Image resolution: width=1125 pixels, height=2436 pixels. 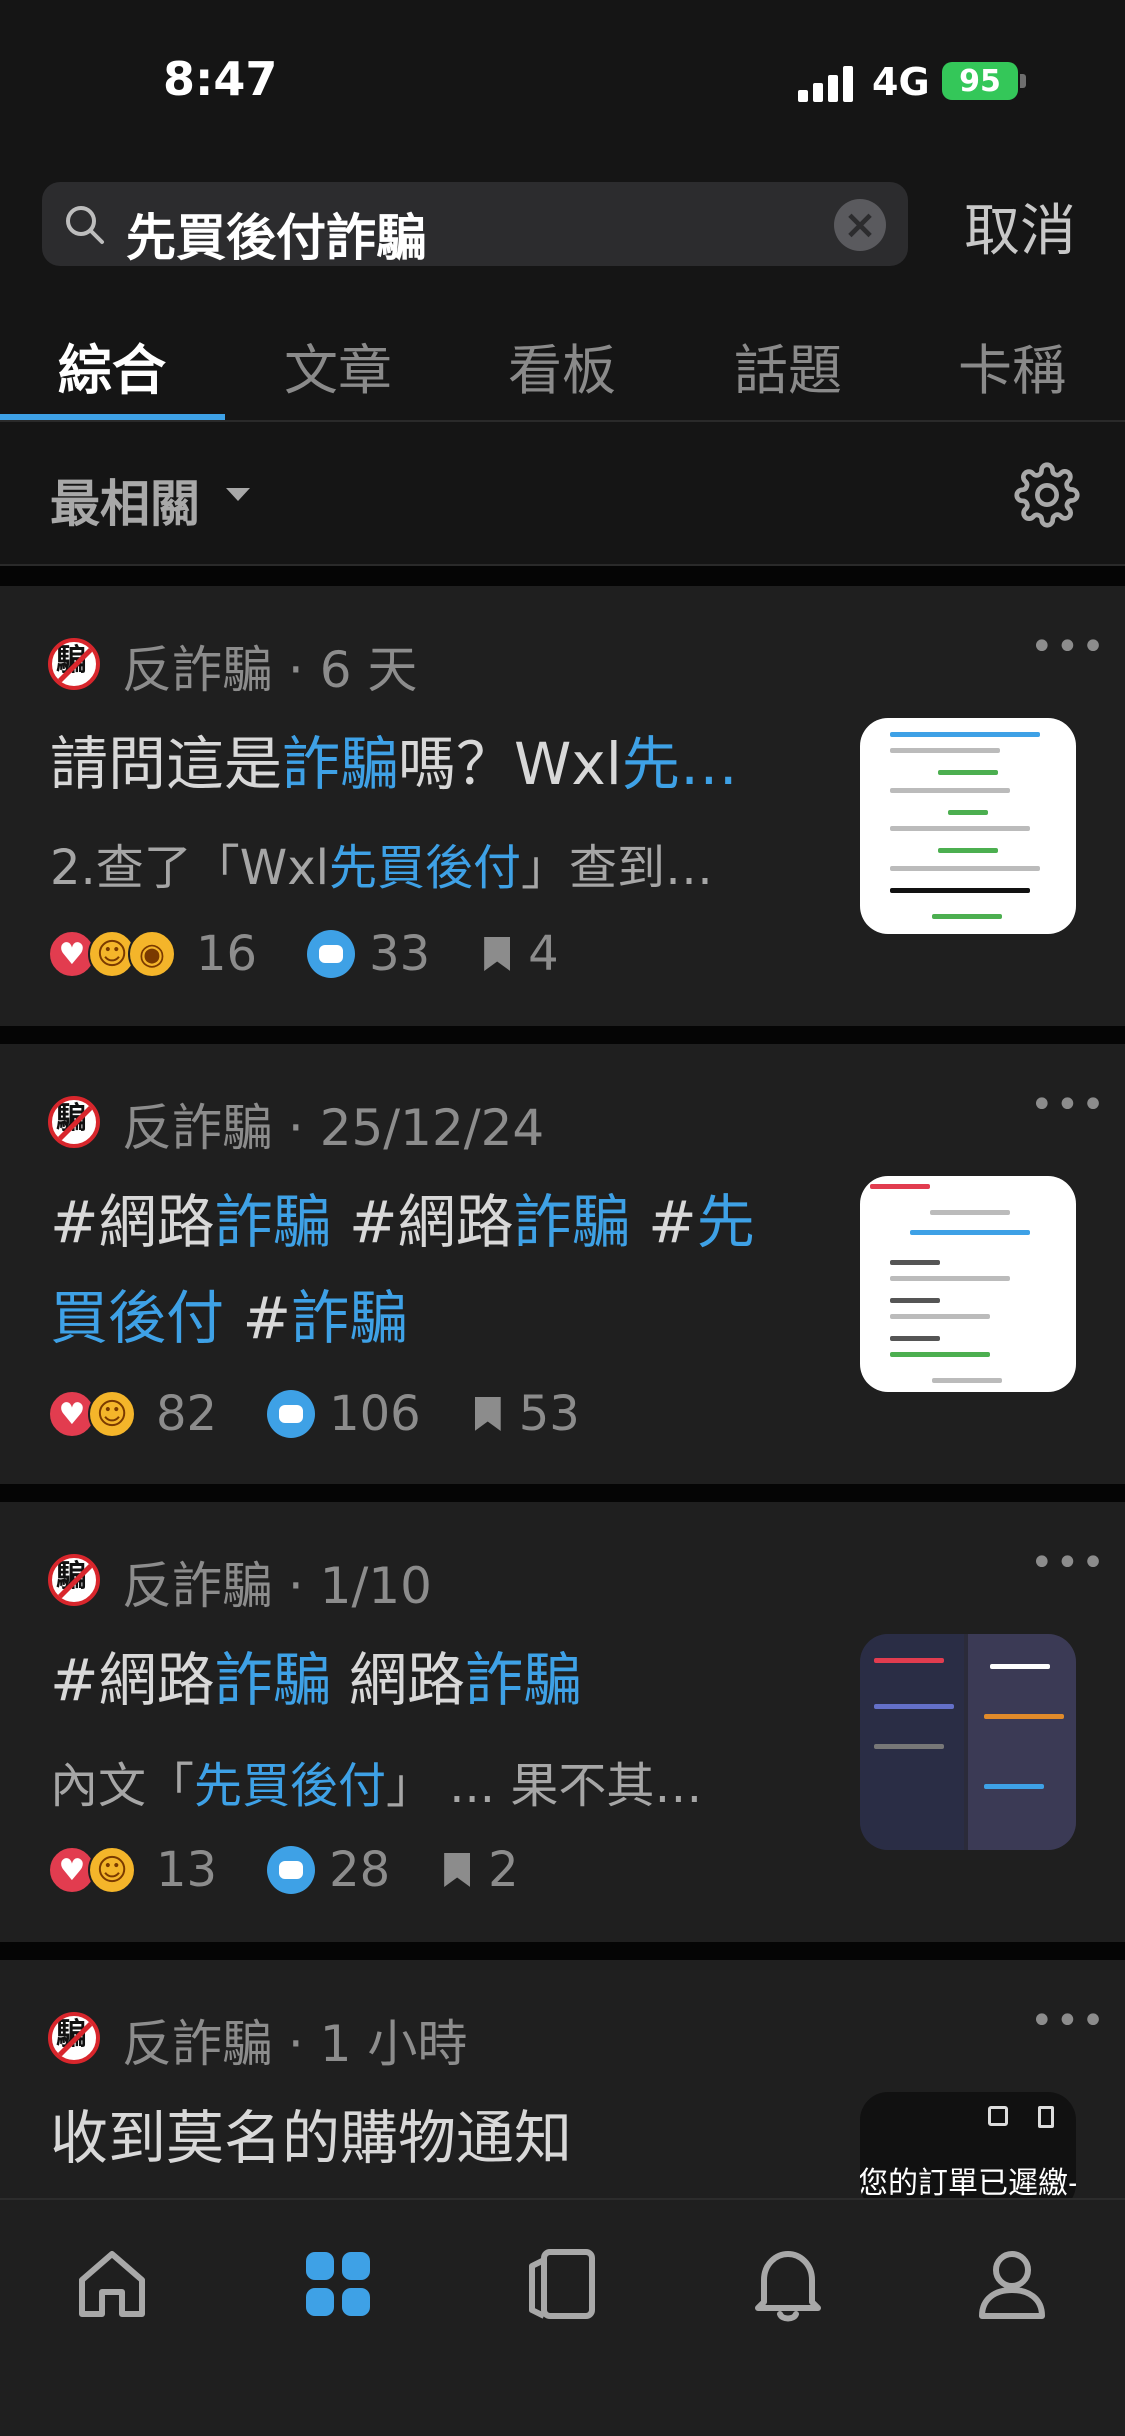 I want to click on download-icon, so click(x=998, y=2116).